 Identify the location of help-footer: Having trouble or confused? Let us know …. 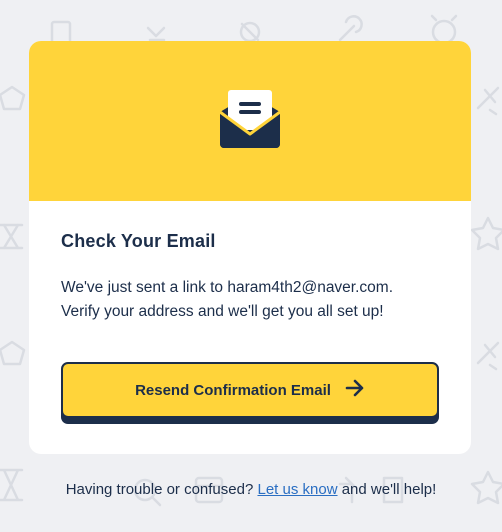
(251, 489).